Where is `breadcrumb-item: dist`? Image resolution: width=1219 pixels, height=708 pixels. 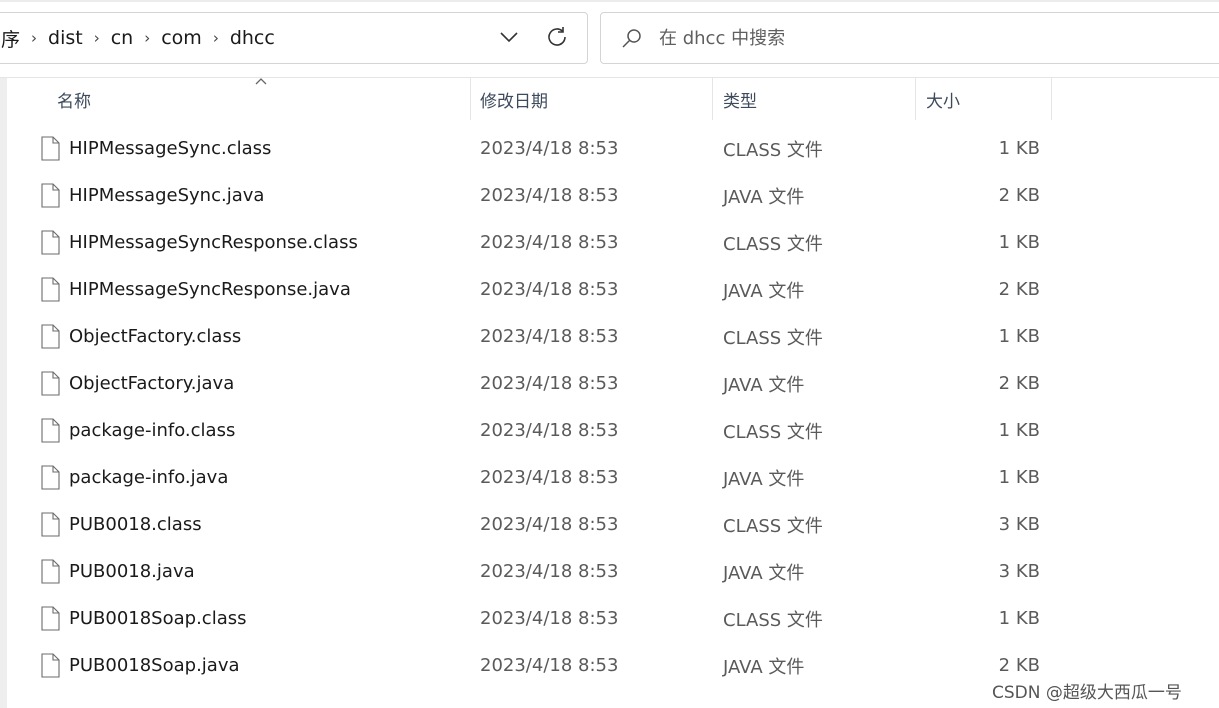
breadcrumb-item: dist is located at coordinates (65, 38).